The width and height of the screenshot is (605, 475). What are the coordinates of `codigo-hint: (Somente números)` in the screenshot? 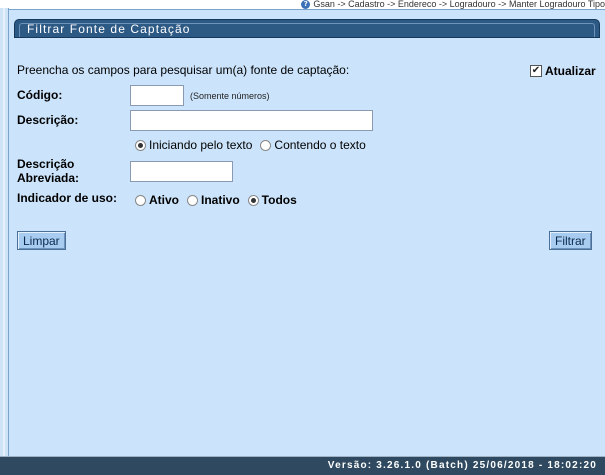 It's located at (230, 96).